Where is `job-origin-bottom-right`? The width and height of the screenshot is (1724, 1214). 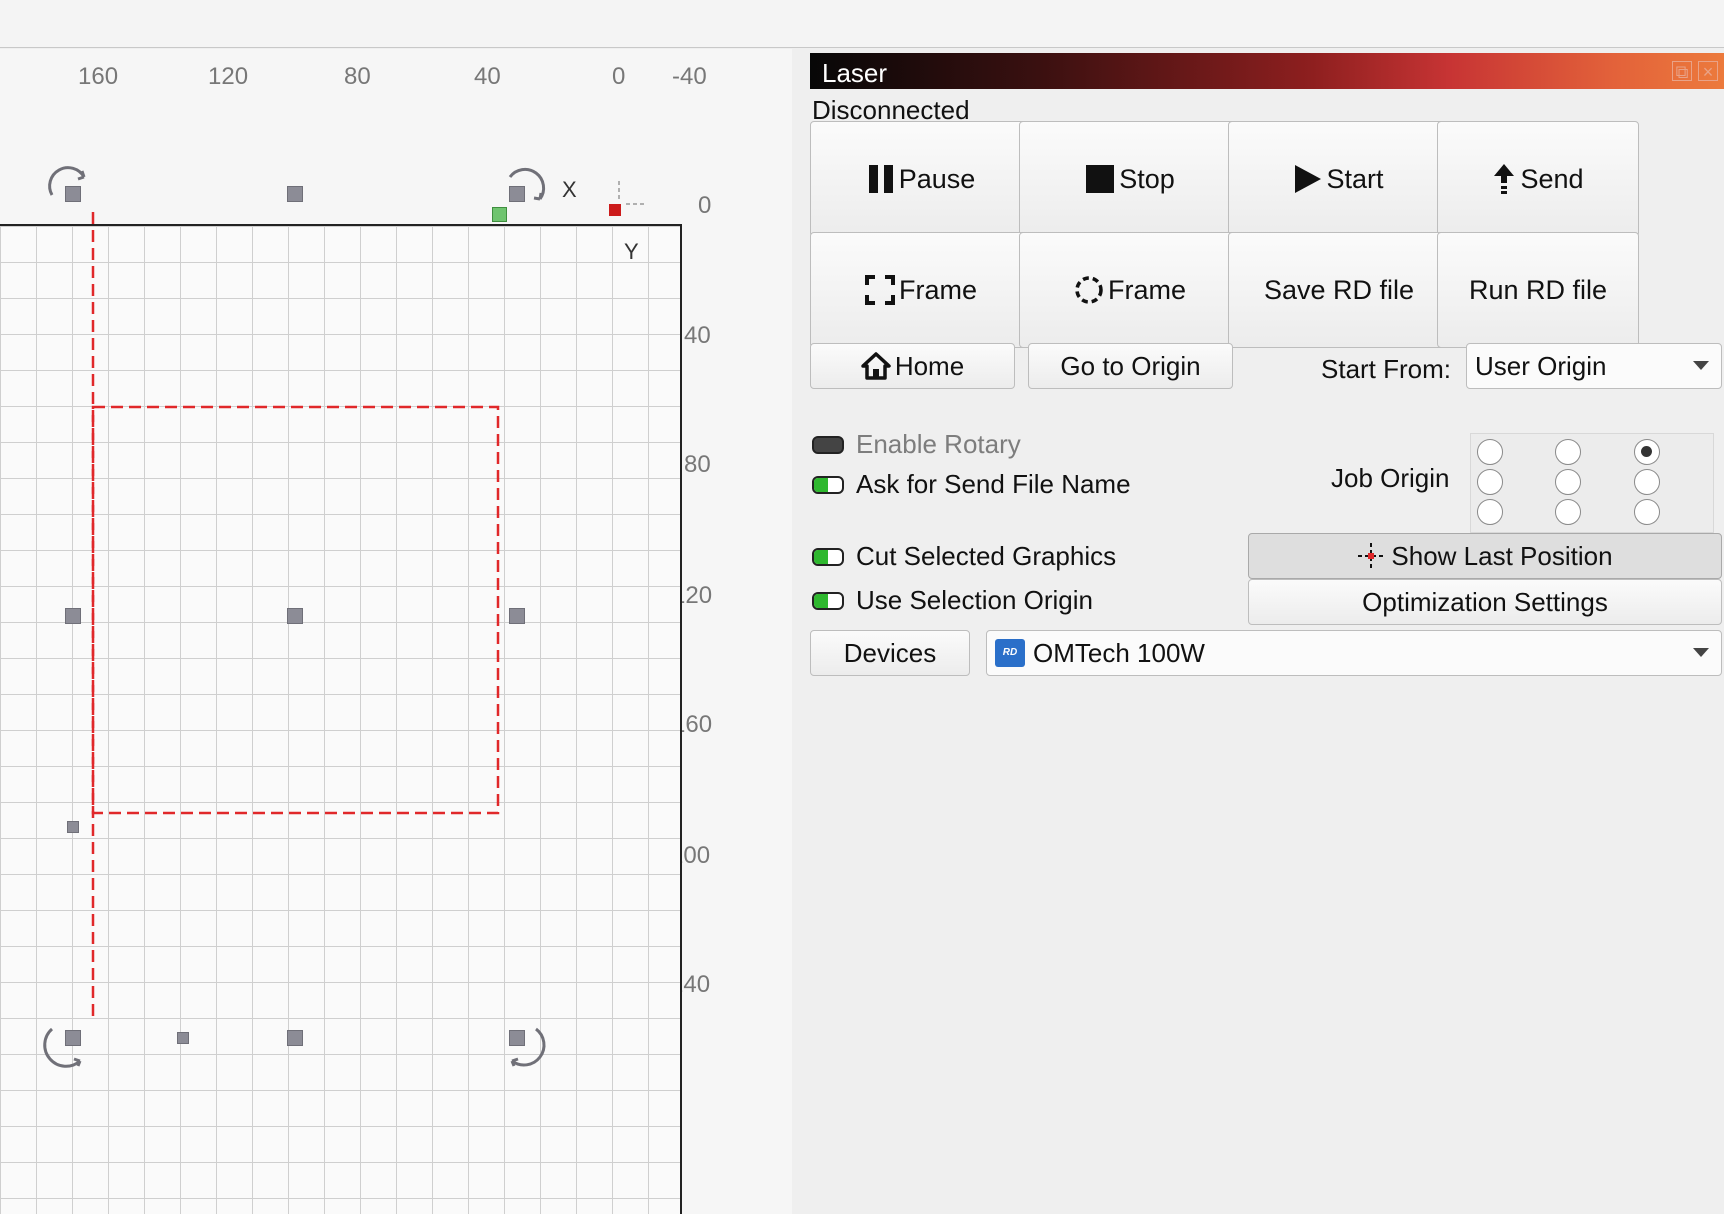 job-origin-bottom-right is located at coordinates (1647, 512).